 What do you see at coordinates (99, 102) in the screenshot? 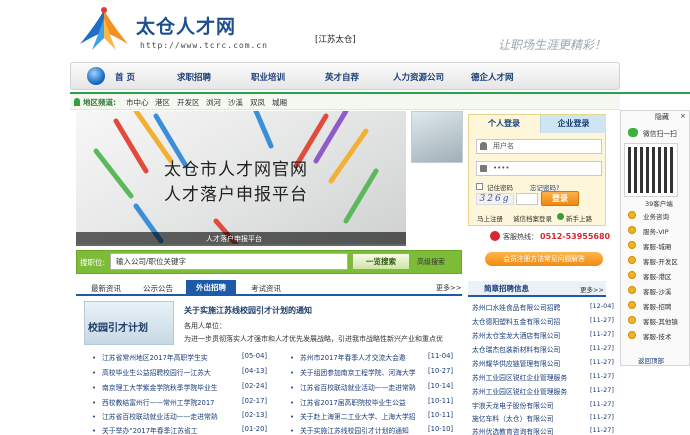
I see `region-label: 地区频道:` at bounding box center [99, 102].